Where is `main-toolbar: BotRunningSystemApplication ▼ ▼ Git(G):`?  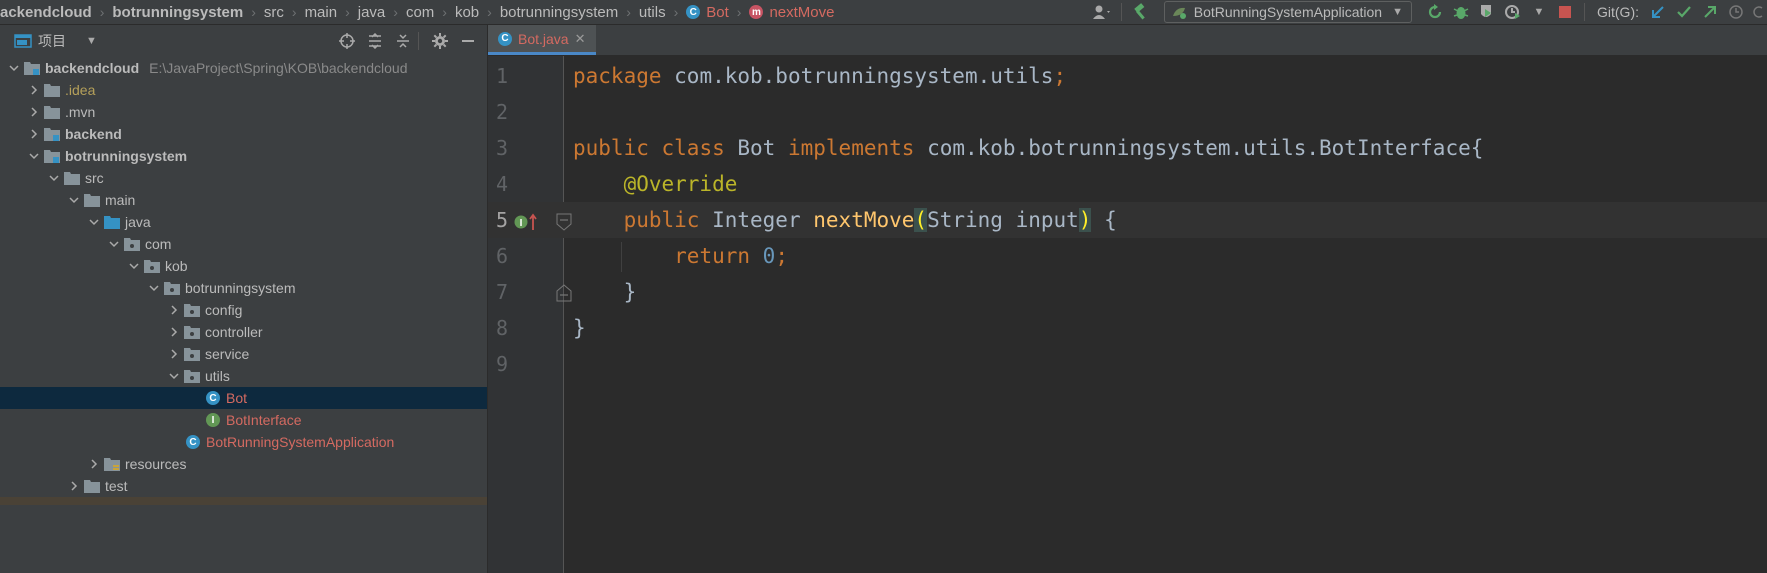 main-toolbar: BotRunningSystemApplication ▼ ▼ Git(G): is located at coordinates (1428, 12).